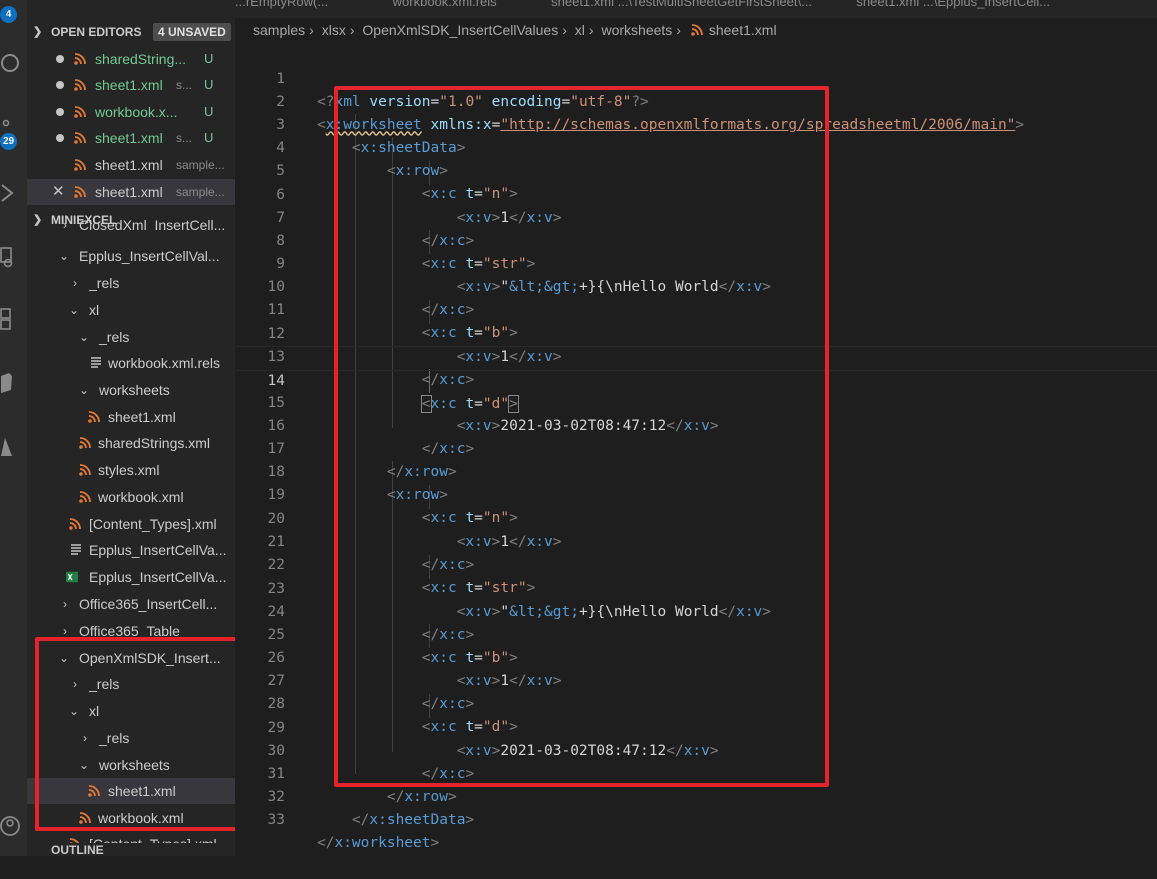 Image resolution: width=1157 pixels, height=879 pixels. I want to click on tree-item: › _rels, so click(131, 283).